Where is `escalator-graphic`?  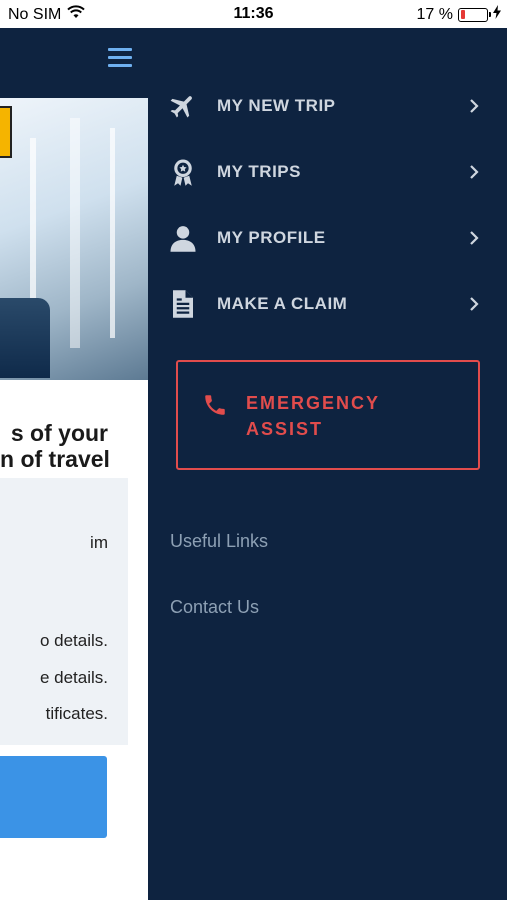
escalator-graphic is located at coordinates (25, 338).